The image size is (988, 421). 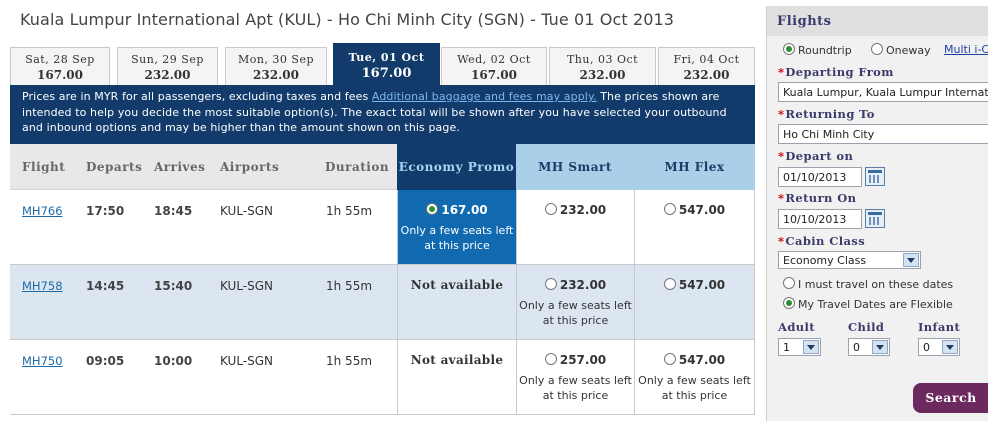 What do you see at coordinates (457, 360) in the screenshot?
I see `not-available-label: Not available` at bounding box center [457, 360].